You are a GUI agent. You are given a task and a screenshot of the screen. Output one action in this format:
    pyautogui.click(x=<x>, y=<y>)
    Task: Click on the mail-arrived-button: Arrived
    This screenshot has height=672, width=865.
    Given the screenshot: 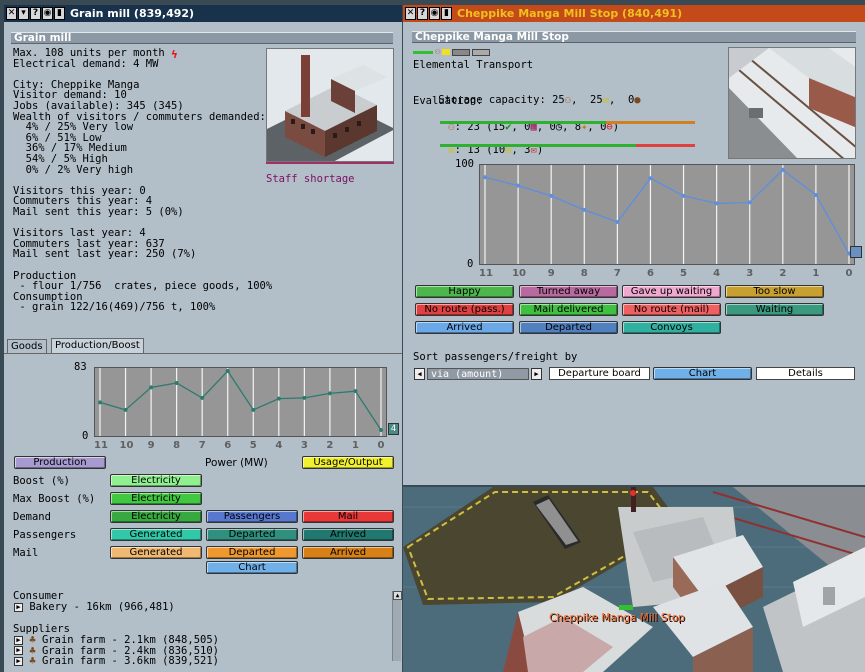 What is the action you would take?
    pyautogui.click(x=348, y=552)
    